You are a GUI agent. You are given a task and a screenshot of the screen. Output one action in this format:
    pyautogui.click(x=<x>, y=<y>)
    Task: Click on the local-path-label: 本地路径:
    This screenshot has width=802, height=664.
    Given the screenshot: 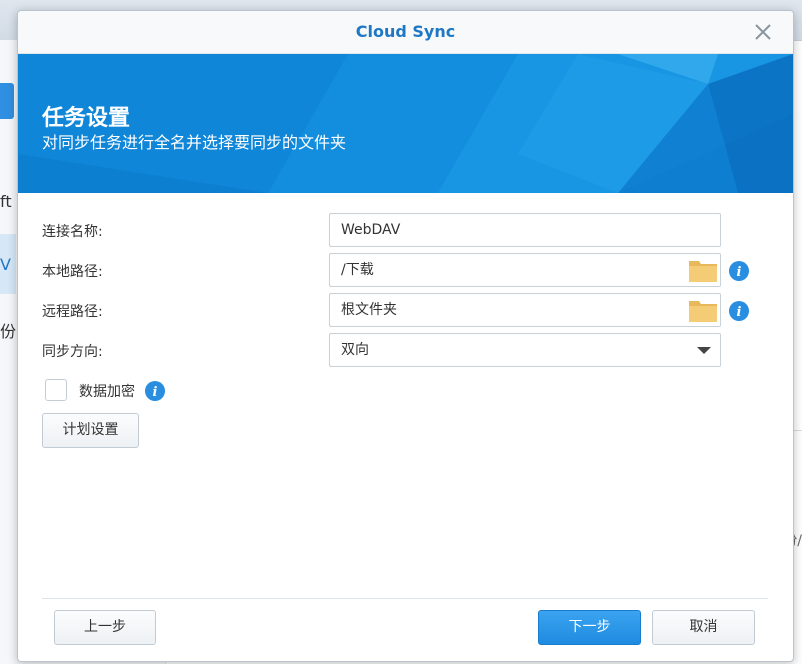 What is the action you would take?
    pyautogui.click(x=72, y=272)
    